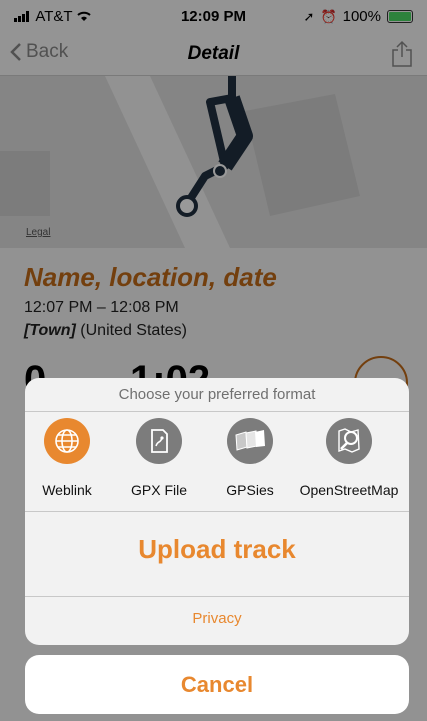 The image size is (427, 721). I want to click on upload-track-button: Upload track, so click(217, 549).